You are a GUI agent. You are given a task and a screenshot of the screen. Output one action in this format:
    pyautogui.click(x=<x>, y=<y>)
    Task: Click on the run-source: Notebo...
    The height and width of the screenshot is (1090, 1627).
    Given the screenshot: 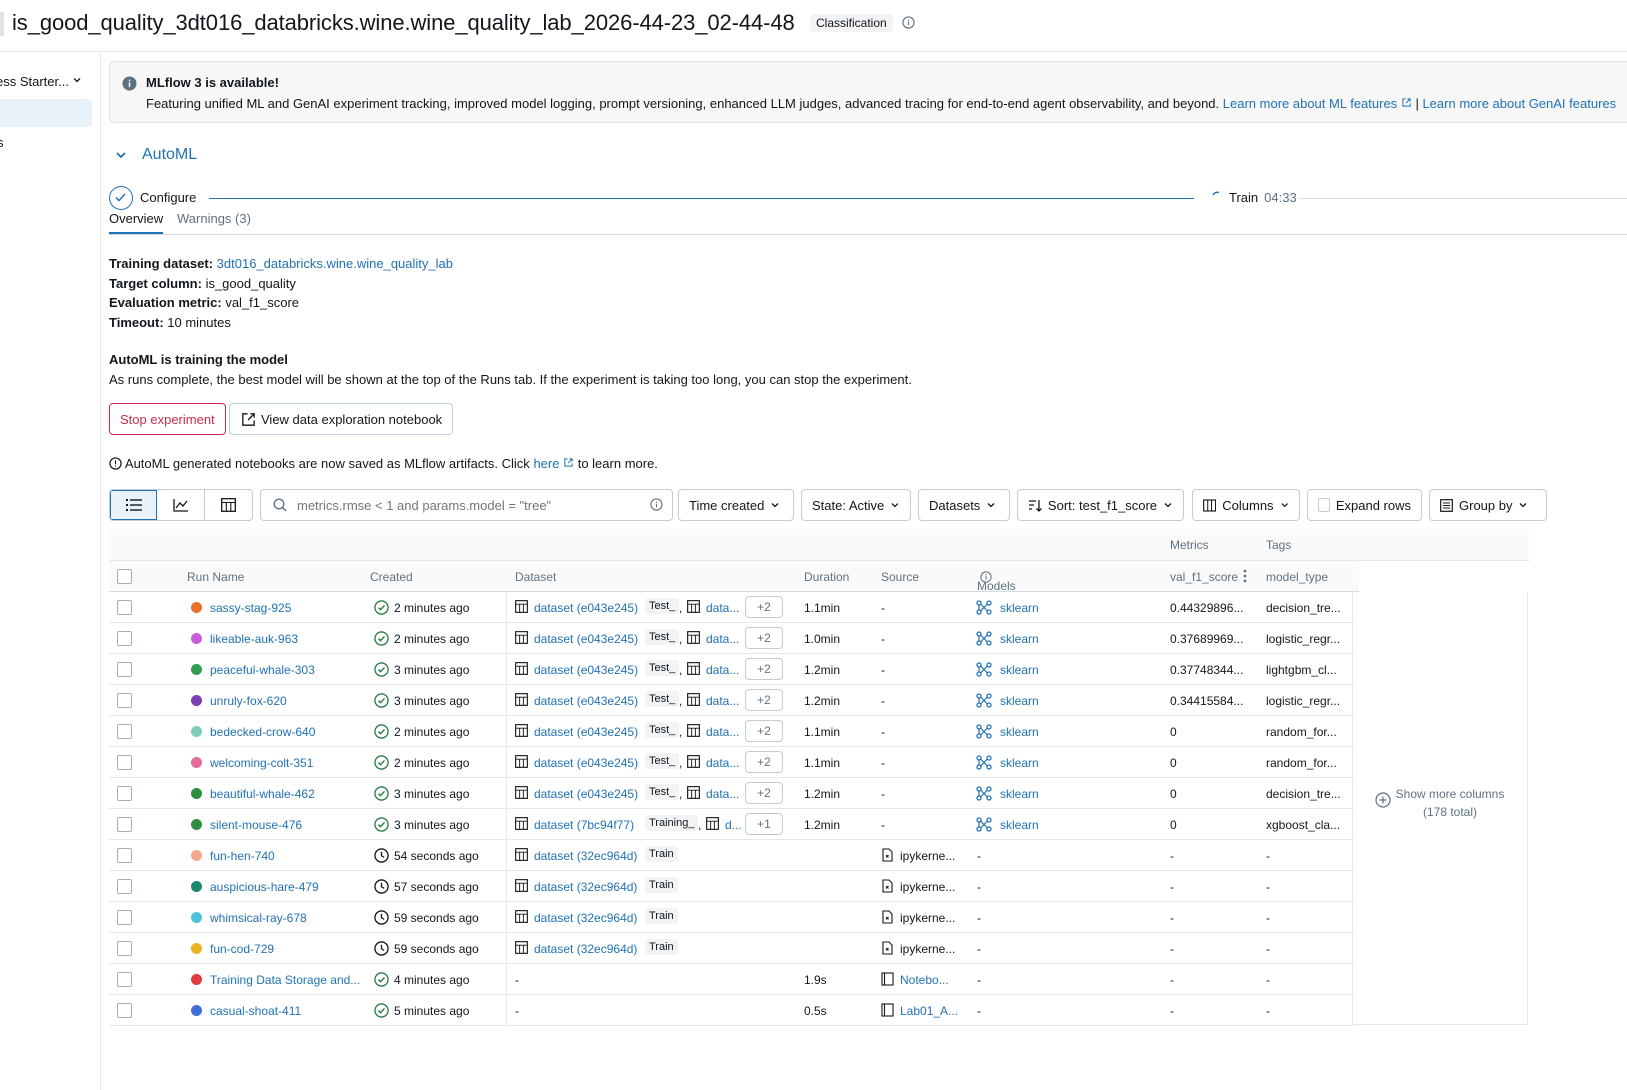 What is the action you would take?
    pyautogui.click(x=930, y=980)
    